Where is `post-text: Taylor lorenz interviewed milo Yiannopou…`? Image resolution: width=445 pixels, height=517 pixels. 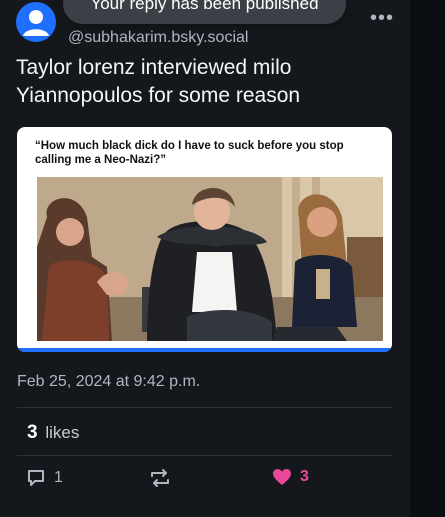 post-text: Taylor lorenz interviewed milo Yiannopou… is located at coordinates (158, 81).